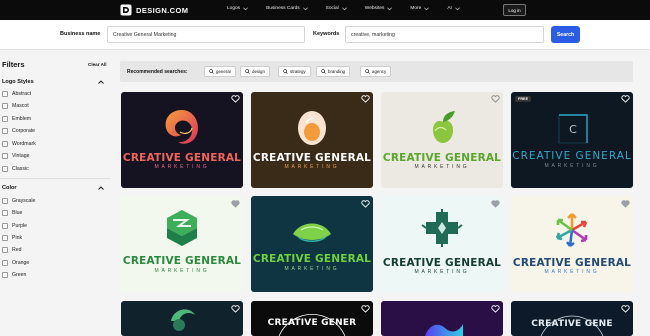  What do you see at coordinates (181, 127) in the screenshot?
I see `abstract-swirl-logo-icon` at bounding box center [181, 127].